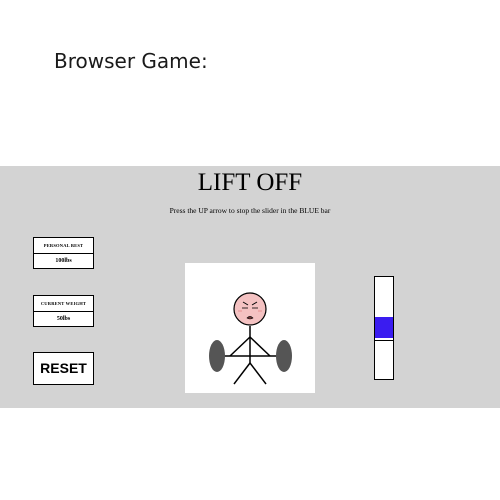 The height and width of the screenshot is (500, 500). I want to click on lifter-right-leg, so click(258, 373).